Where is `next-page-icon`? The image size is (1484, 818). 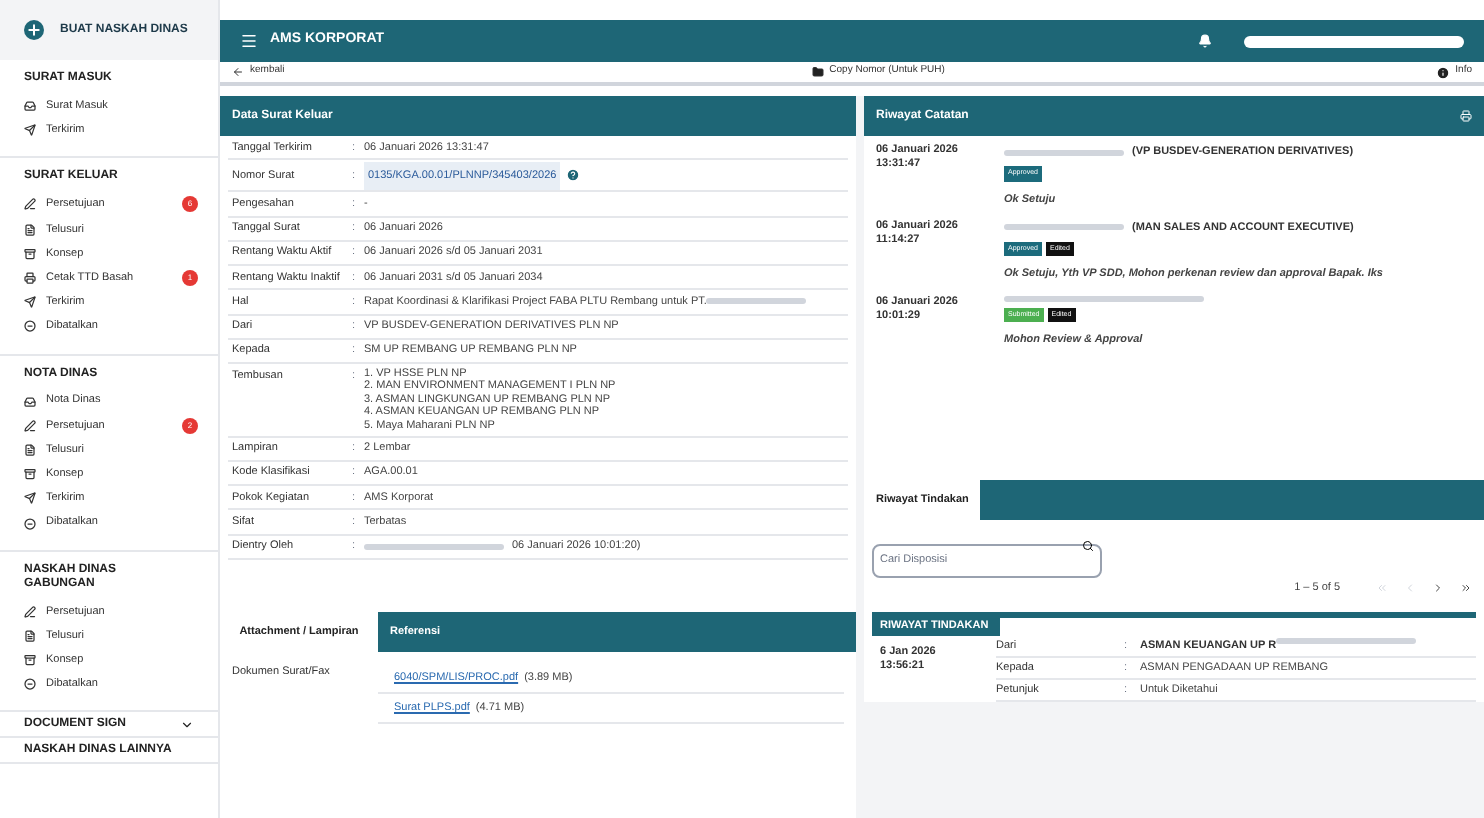
next-page-icon is located at coordinates (1438, 588).